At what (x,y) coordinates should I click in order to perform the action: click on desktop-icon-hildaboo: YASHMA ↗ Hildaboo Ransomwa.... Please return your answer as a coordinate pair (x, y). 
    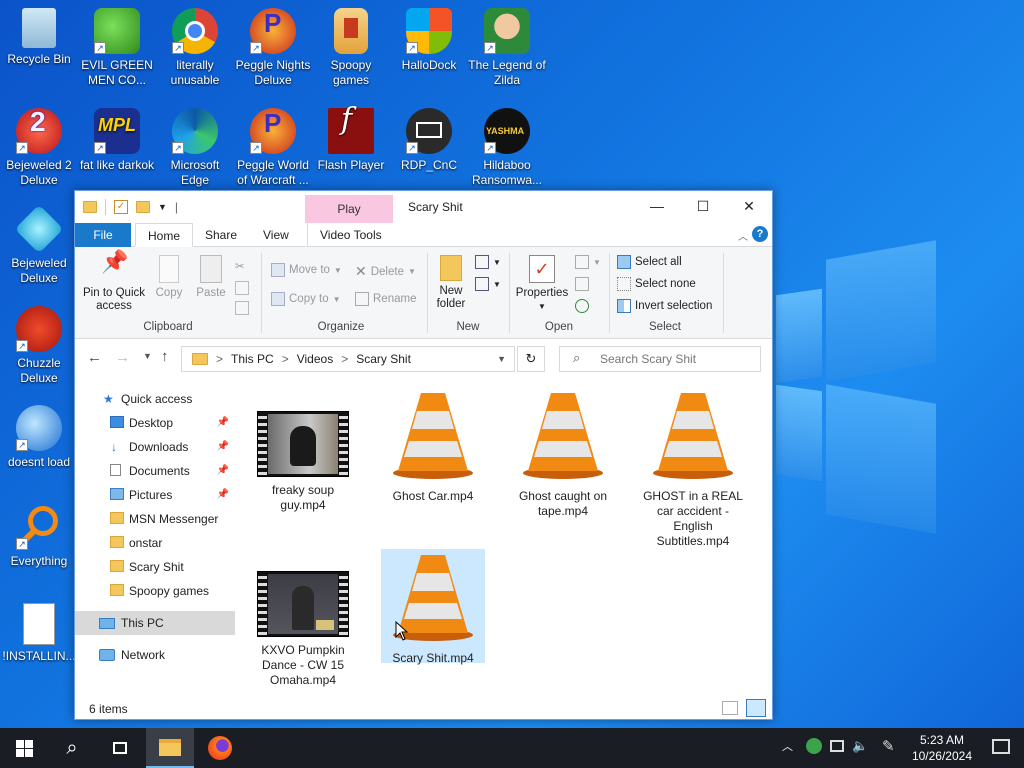
    Looking at the image, I should click on (507, 148).